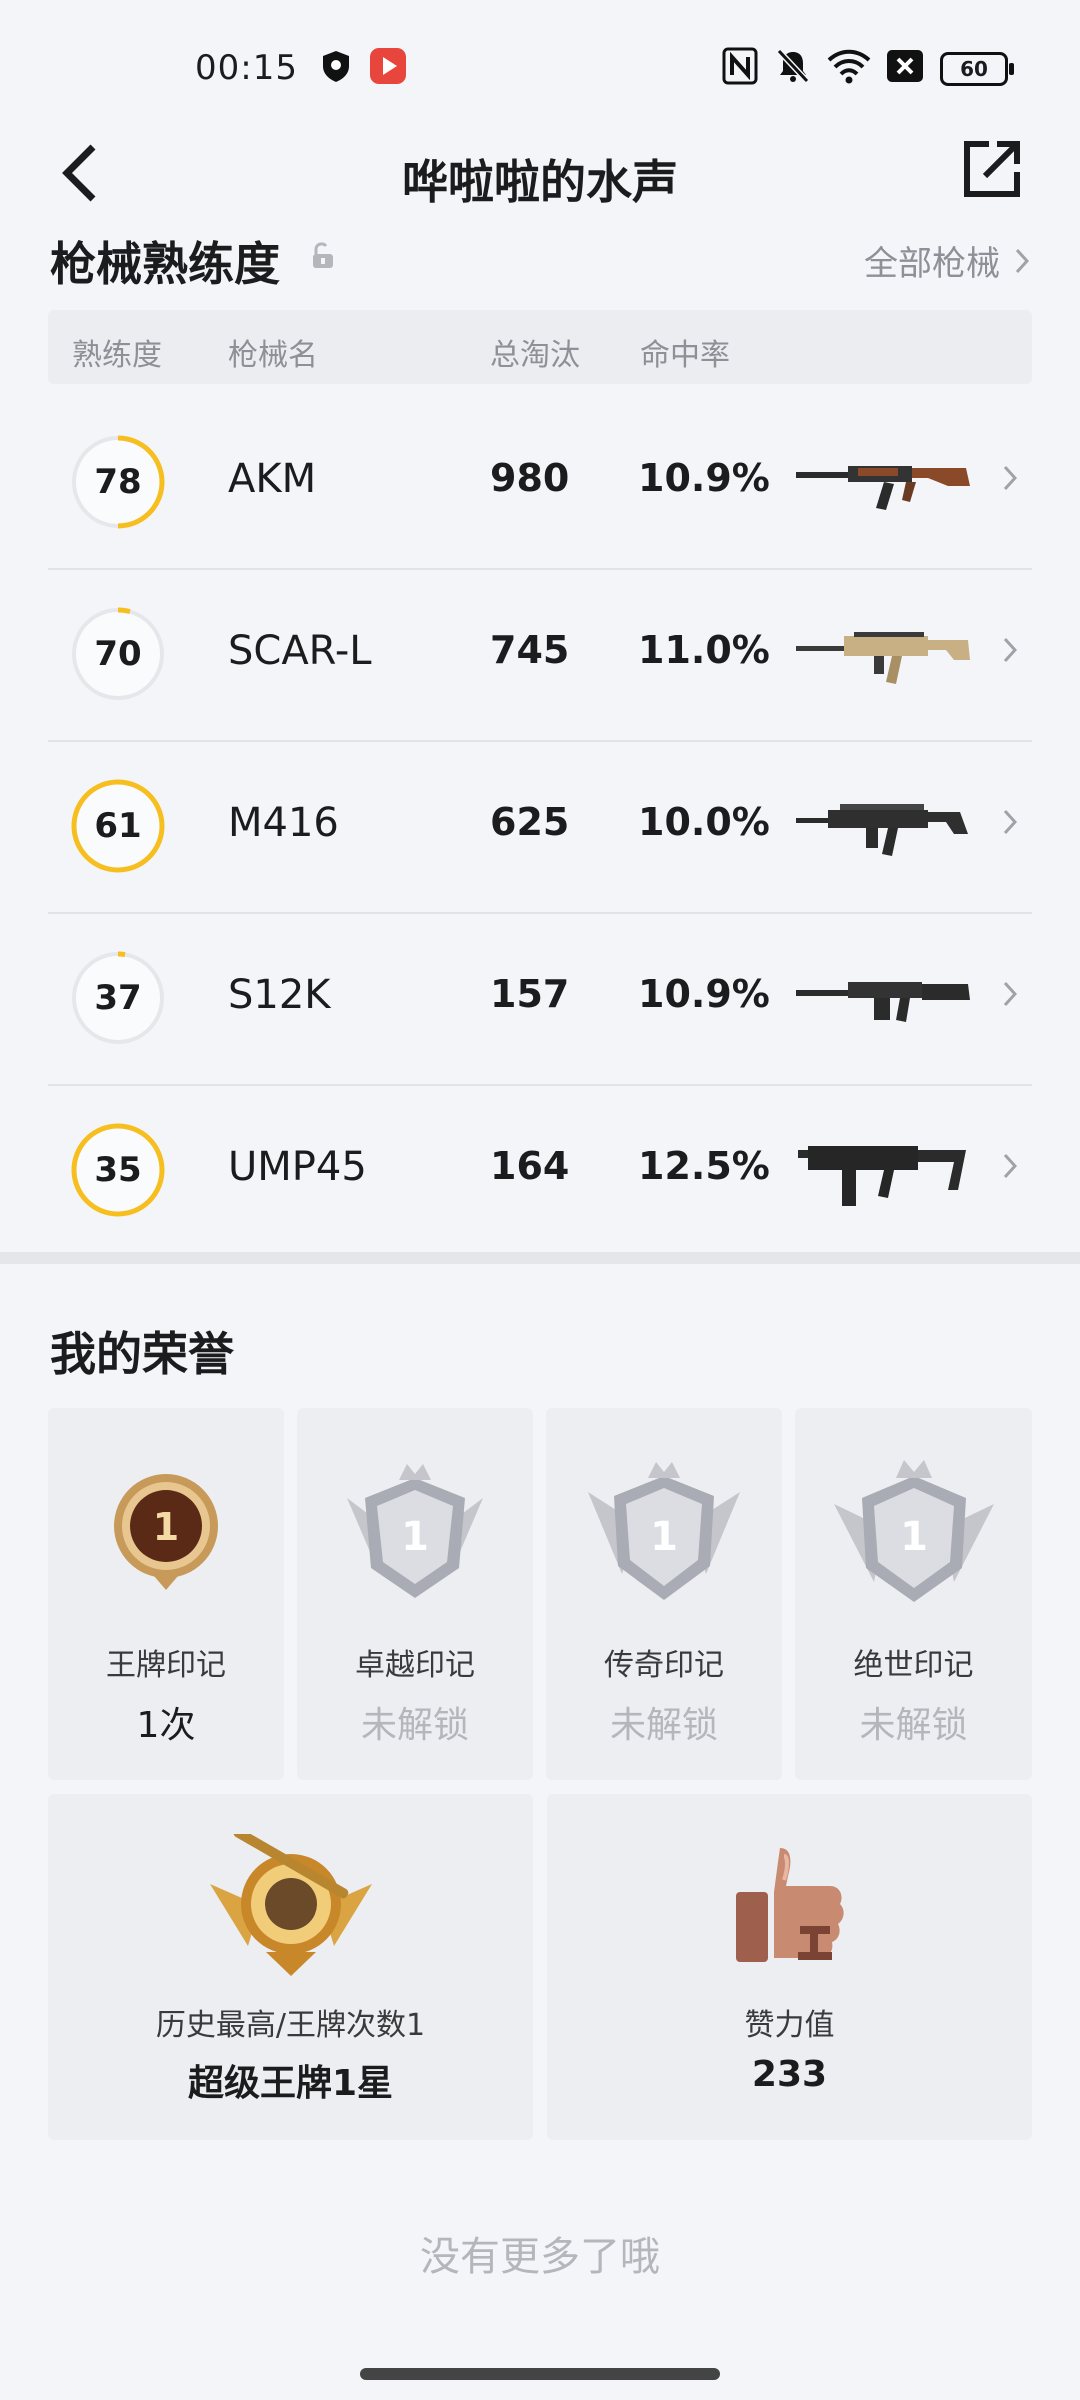 The height and width of the screenshot is (2400, 1080). I want to click on weapon-name: S12K, so click(279, 995).